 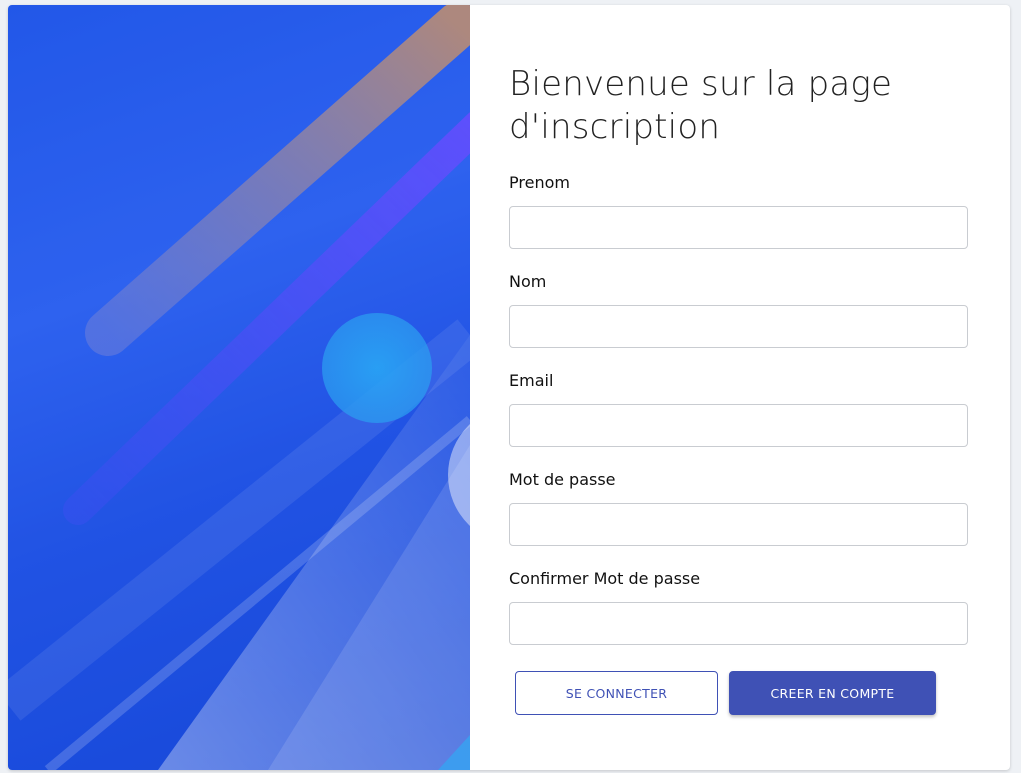 What do you see at coordinates (562, 479) in the screenshot?
I see `password-label: Mot de passe` at bounding box center [562, 479].